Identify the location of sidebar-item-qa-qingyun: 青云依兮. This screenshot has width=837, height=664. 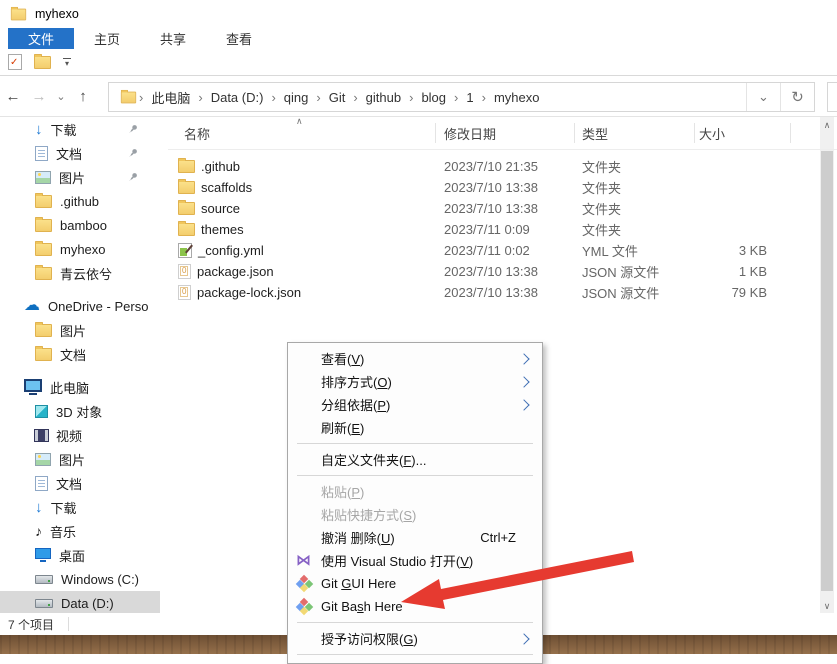
(80, 273).